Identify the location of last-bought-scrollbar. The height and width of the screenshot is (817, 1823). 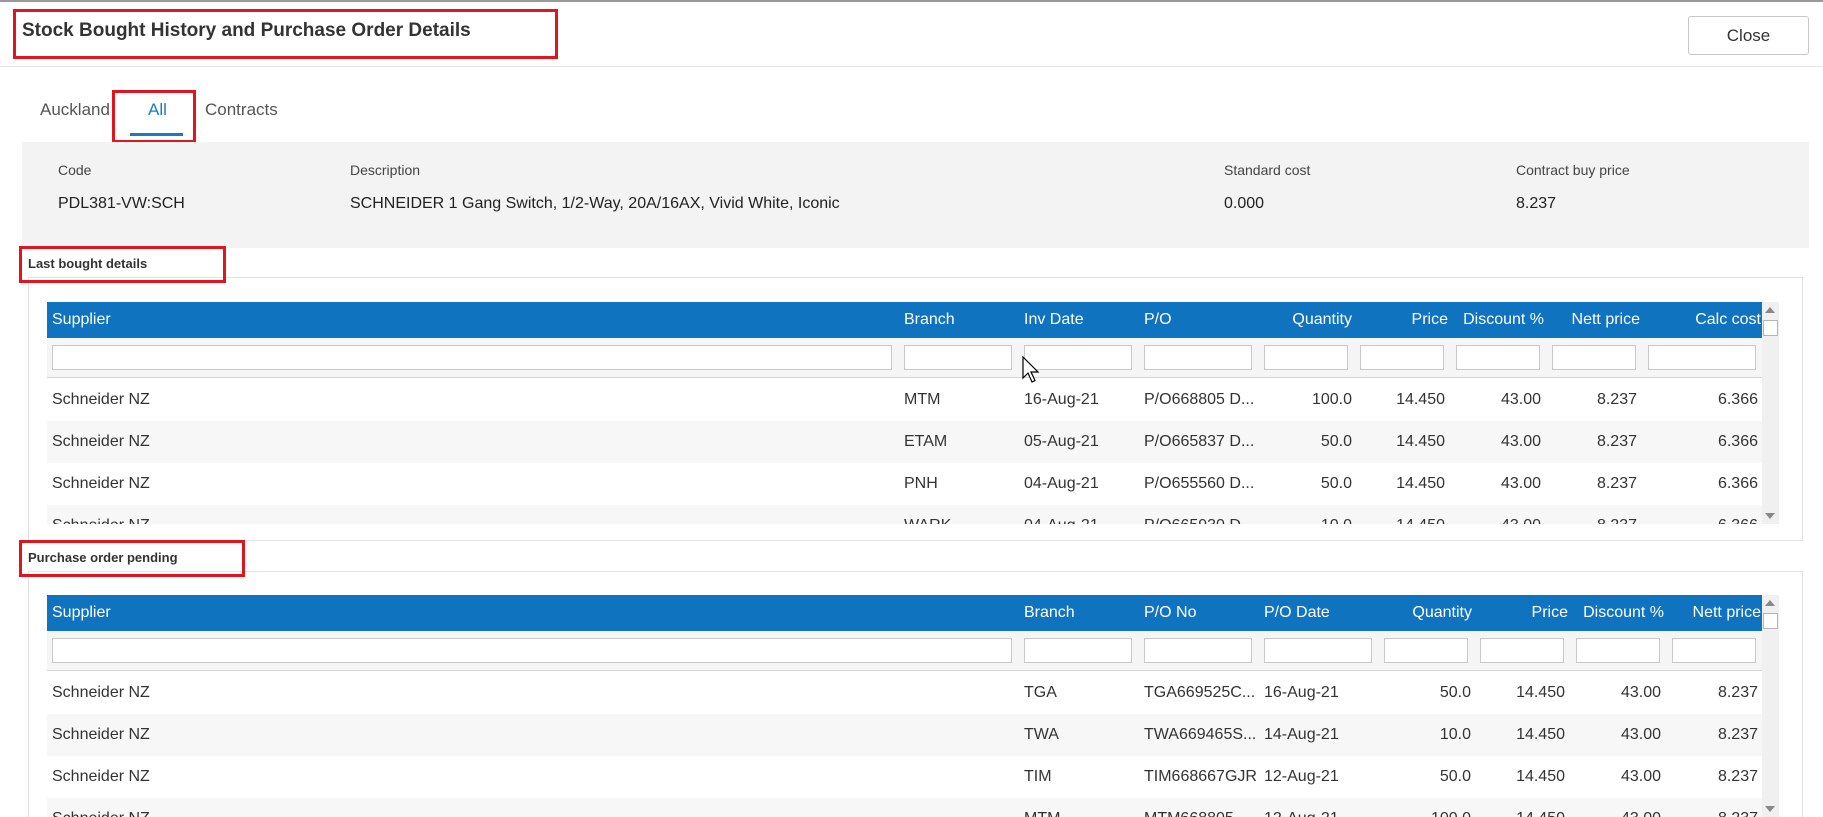
(1770, 413).